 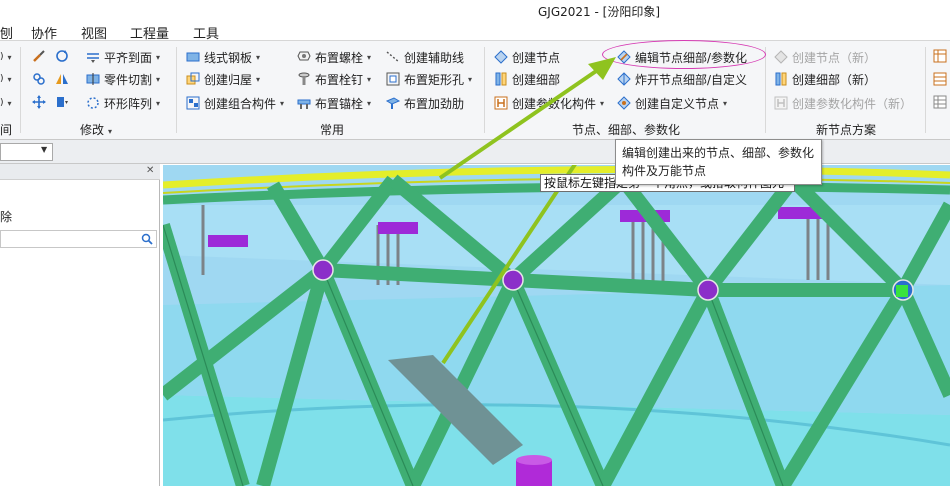 I want to click on create-detail-button: 创建细部, so click(x=527, y=79).